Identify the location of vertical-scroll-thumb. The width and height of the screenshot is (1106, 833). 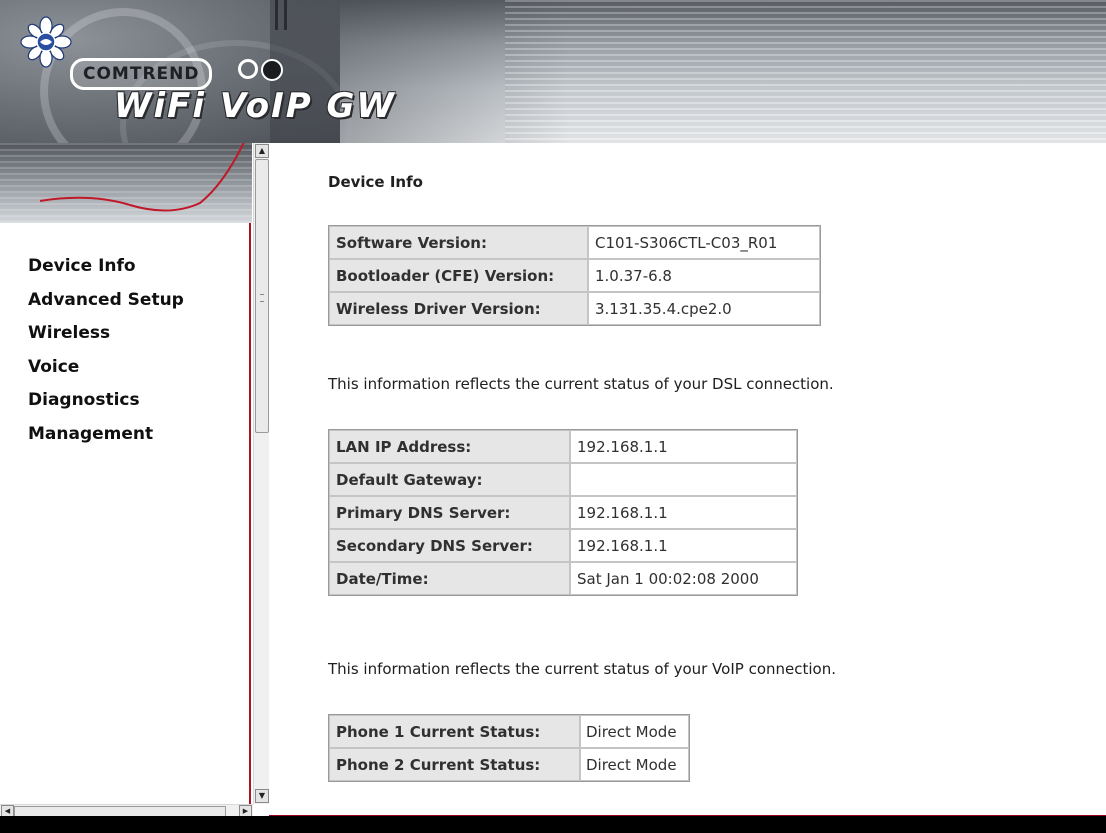
(262, 296).